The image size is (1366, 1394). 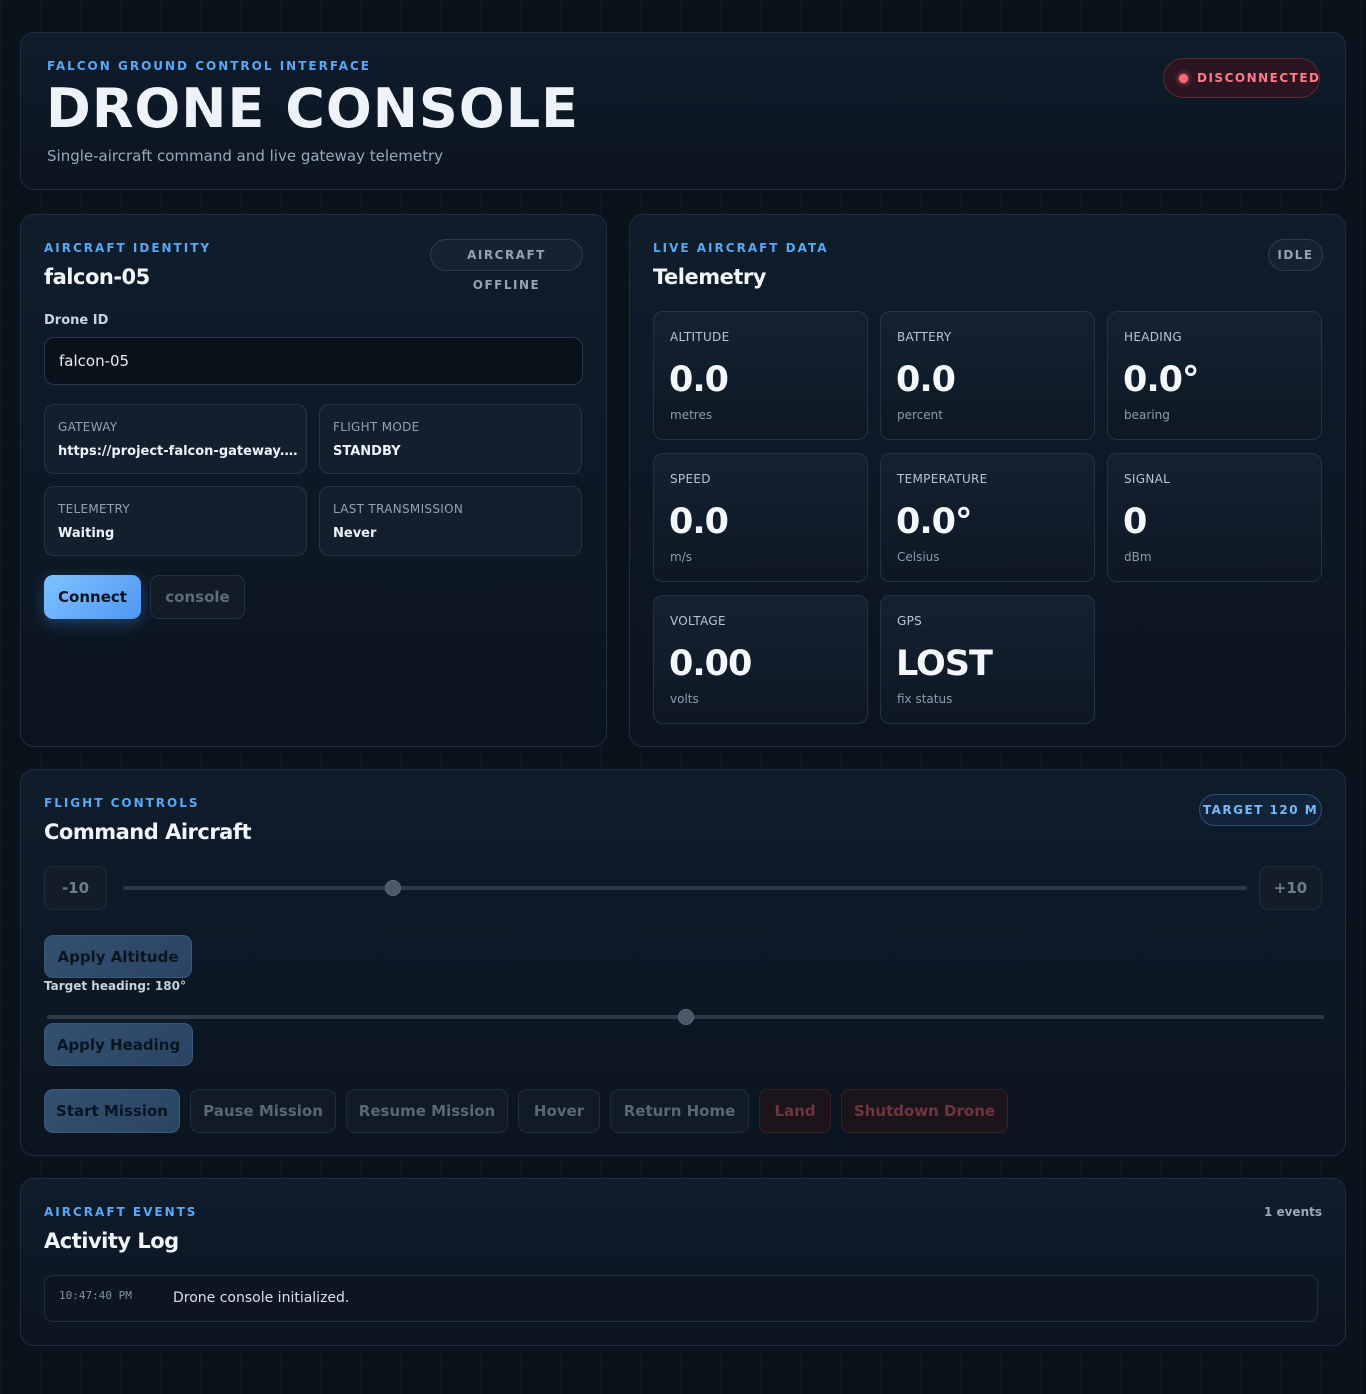 I want to click on metric-label: ALTITUDE, so click(x=700, y=337).